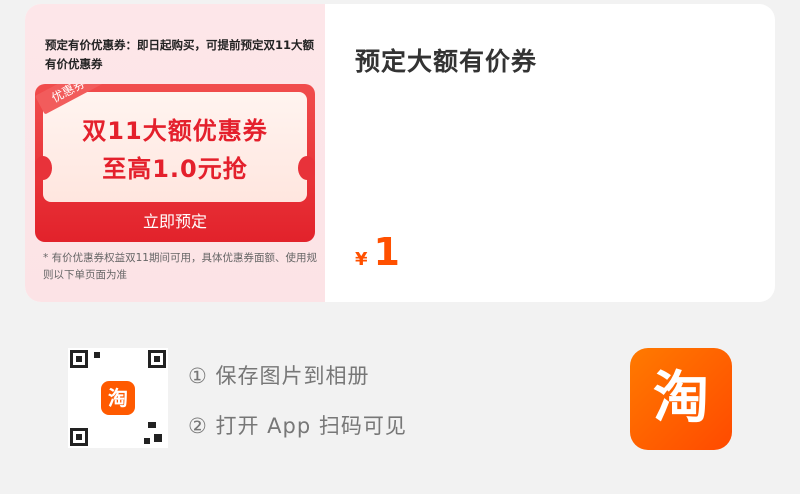  Describe the element at coordinates (279, 376) in the screenshot. I see `step-save-image: ① 保存图片到相册` at that location.